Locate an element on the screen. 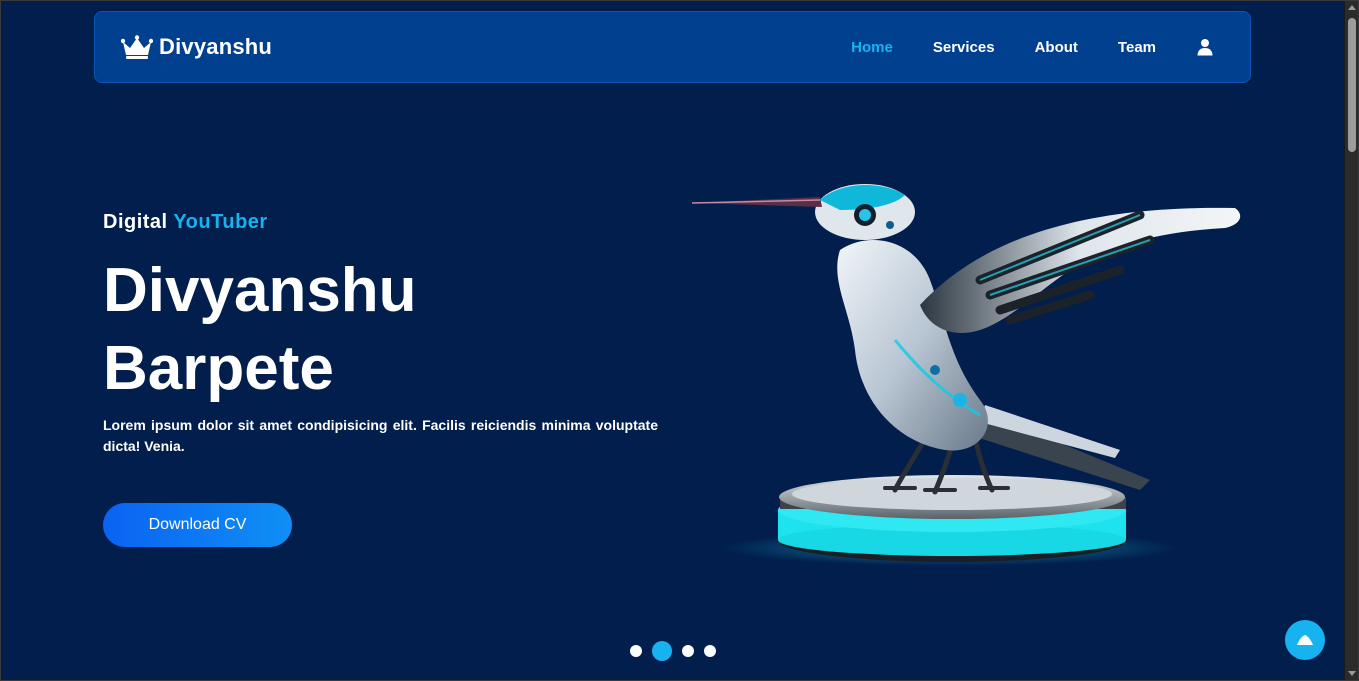  scroll-up-arrow-icon is located at coordinates (1352, 7).